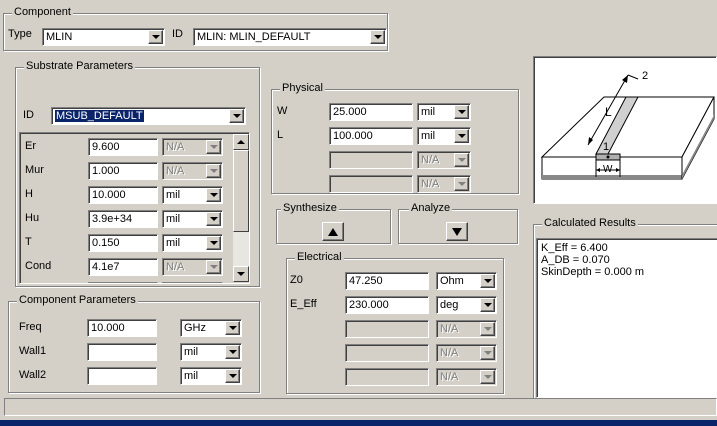 The width and height of the screenshot is (717, 426). I want to click on substrate-group-title: Substrate Parameters, so click(79, 66).